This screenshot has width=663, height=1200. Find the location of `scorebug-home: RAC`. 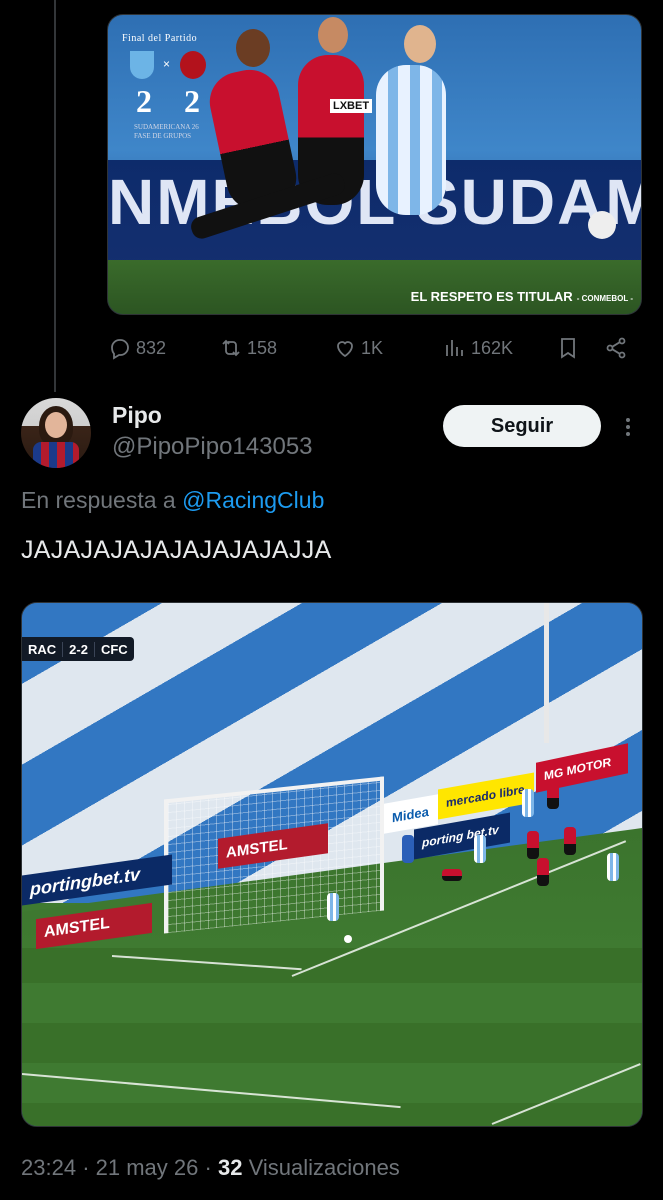

scorebug-home: RAC is located at coordinates (42, 649).